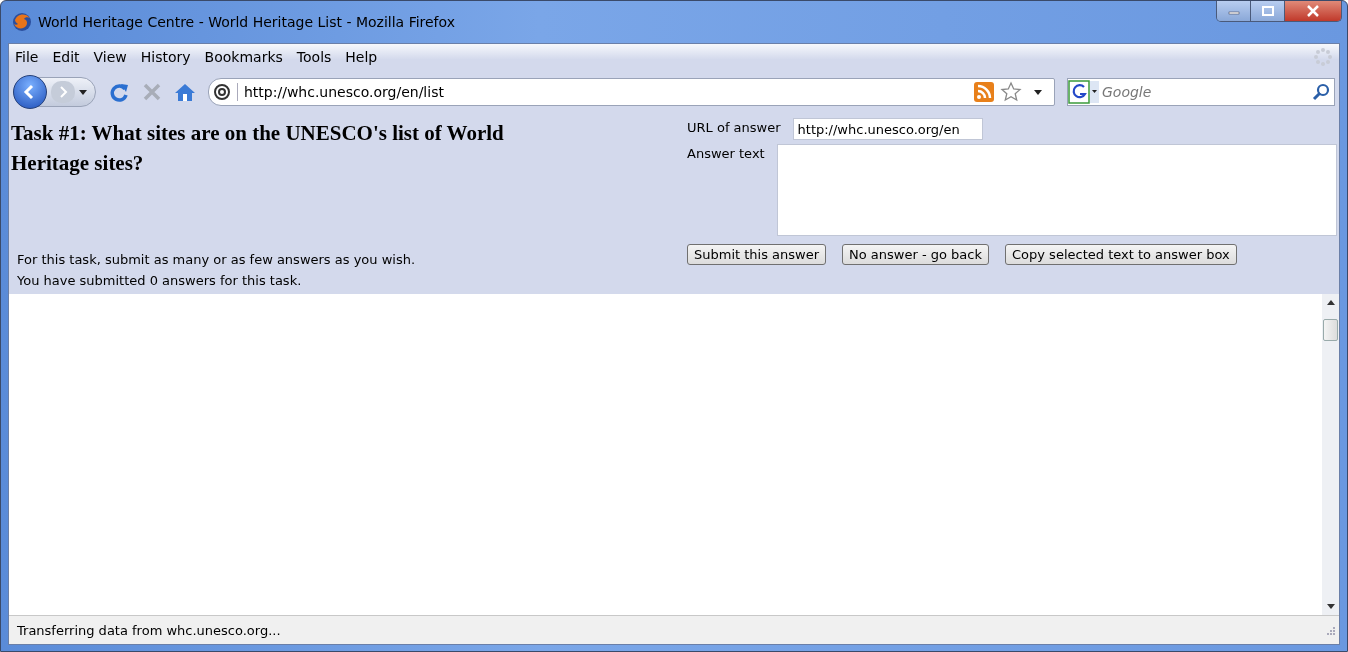 This screenshot has height=652, width=1348. What do you see at coordinates (217, 259) in the screenshot?
I see `instruction-text: For this task, submit as many or as few answers as you wish.` at bounding box center [217, 259].